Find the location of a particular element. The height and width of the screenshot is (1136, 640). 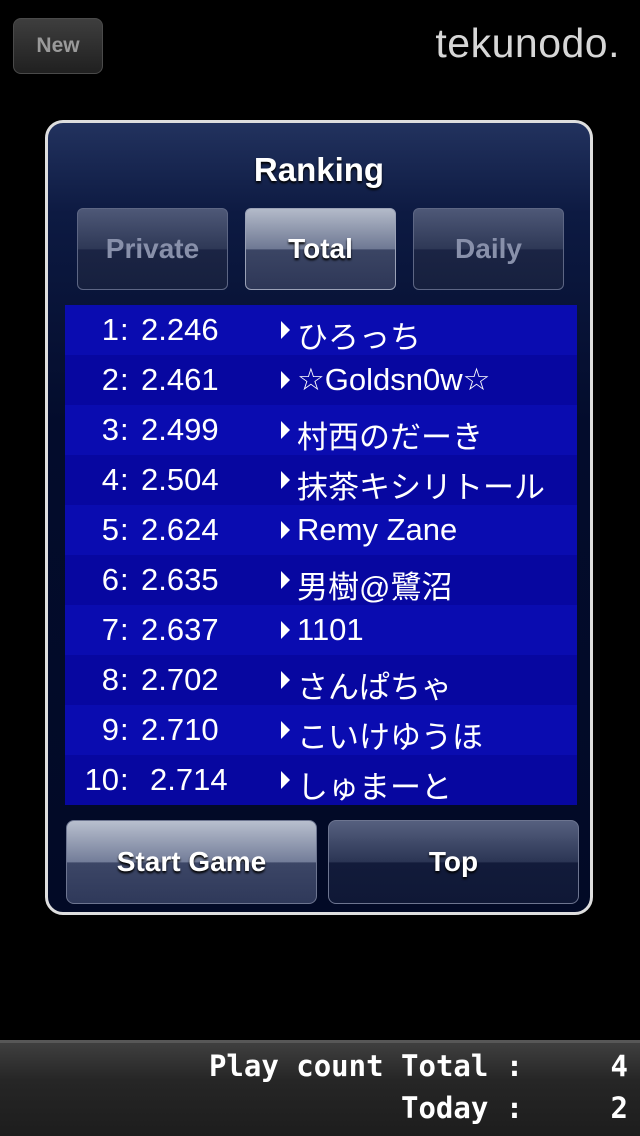

player-name: 男樹@鷺沼 is located at coordinates (375, 587).